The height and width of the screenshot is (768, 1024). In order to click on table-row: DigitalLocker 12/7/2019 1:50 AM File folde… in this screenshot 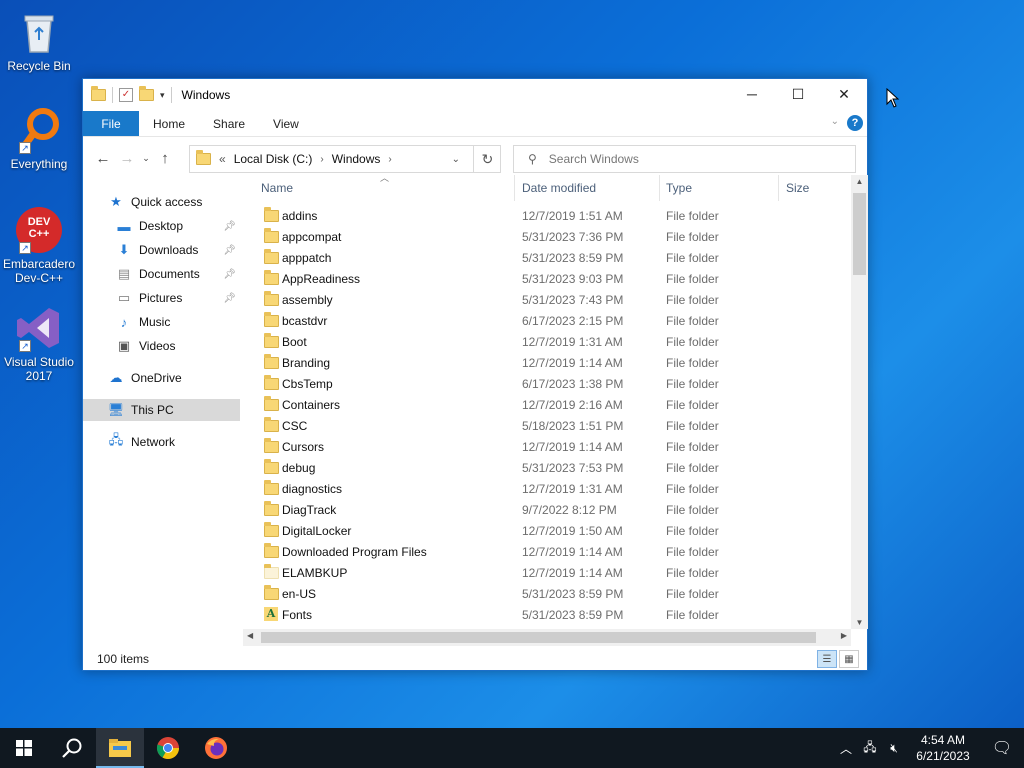, I will do `click(550, 530)`.